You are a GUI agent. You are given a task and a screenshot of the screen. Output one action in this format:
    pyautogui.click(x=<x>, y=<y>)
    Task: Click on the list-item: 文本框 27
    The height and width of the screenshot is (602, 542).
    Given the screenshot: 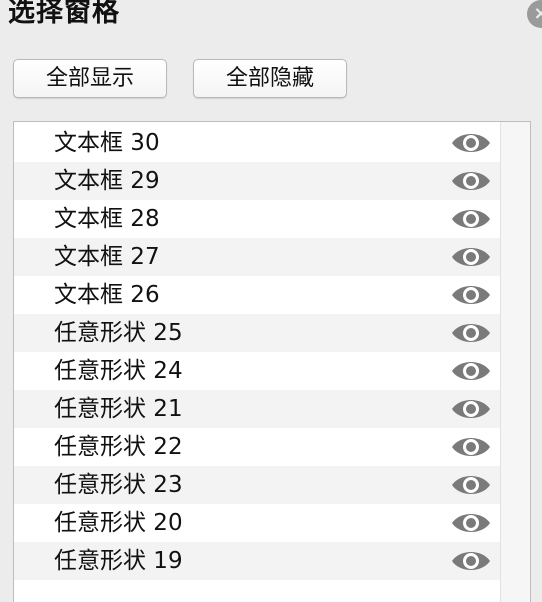 What is the action you would take?
    pyautogui.click(x=257, y=257)
    